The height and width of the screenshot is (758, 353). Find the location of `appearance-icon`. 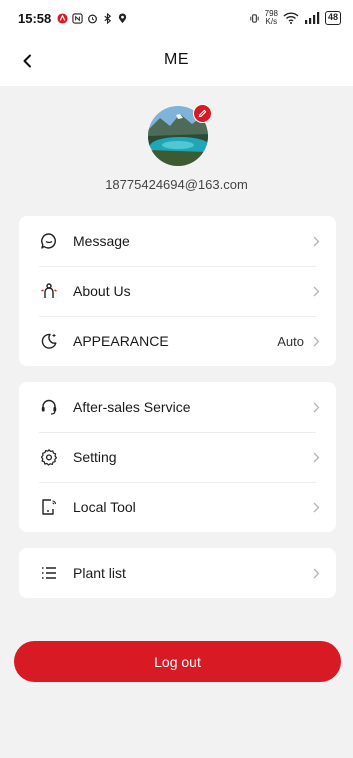

appearance-icon is located at coordinates (49, 341).